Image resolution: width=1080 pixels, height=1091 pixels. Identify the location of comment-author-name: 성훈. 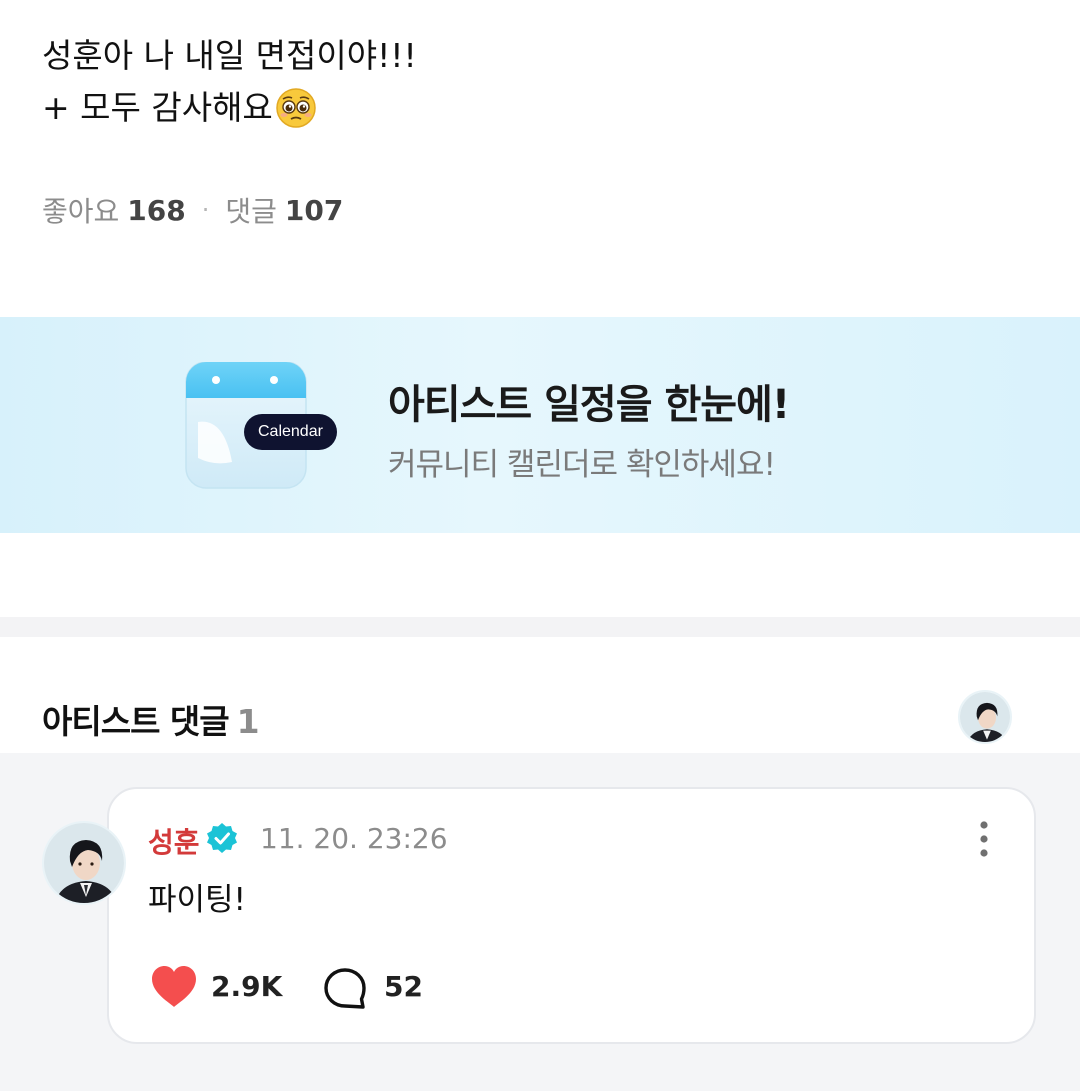
(174, 841).